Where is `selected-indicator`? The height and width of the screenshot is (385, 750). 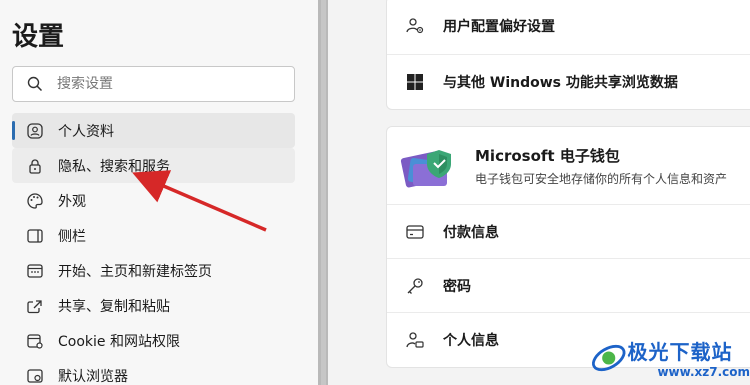
selected-indicator is located at coordinates (13, 130).